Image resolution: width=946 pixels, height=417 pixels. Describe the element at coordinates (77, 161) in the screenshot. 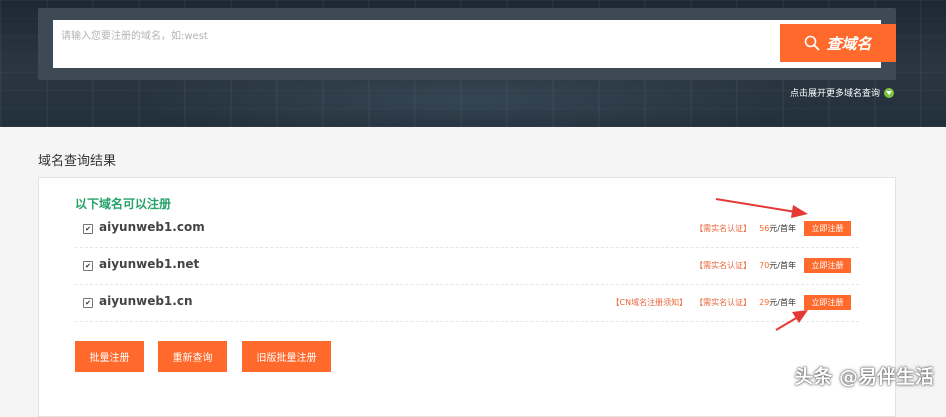

I see `results-section-title: 域名查询结果` at that location.